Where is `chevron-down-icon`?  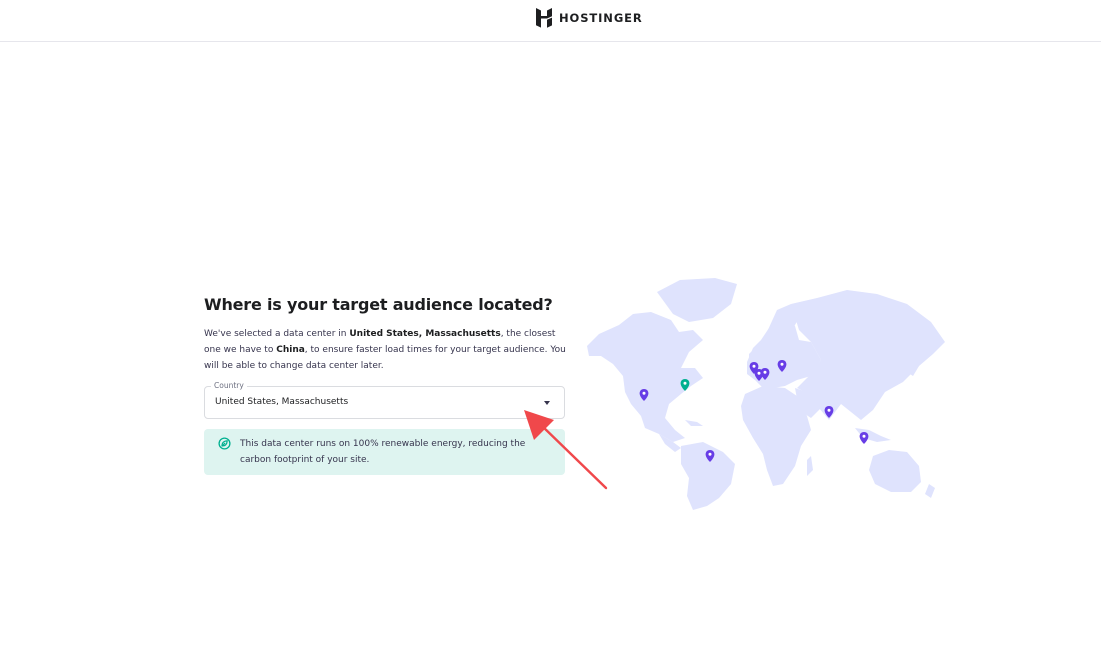 chevron-down-icon is located at coordinates (547, 403).